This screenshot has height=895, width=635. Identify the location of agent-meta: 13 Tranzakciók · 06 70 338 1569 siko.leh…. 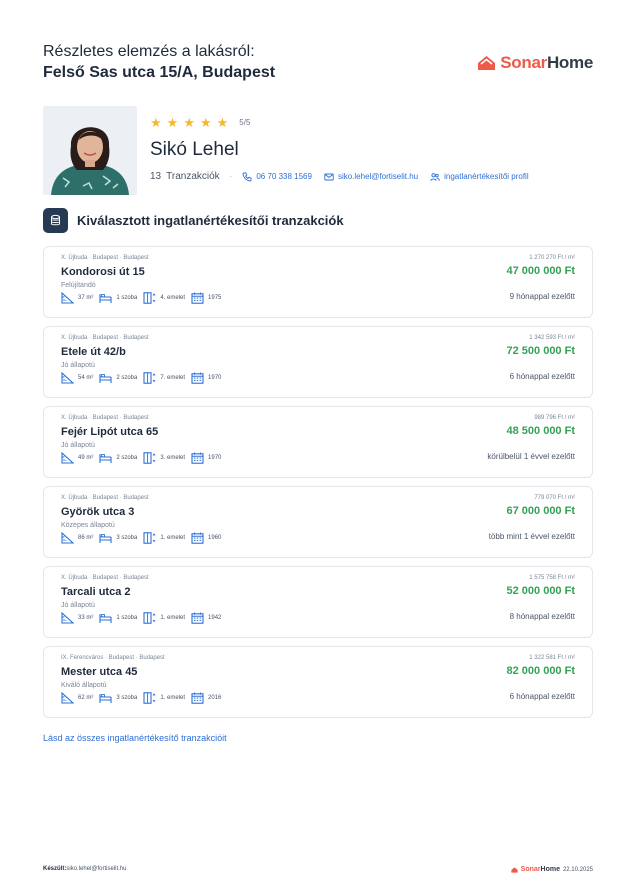
(339, 176).